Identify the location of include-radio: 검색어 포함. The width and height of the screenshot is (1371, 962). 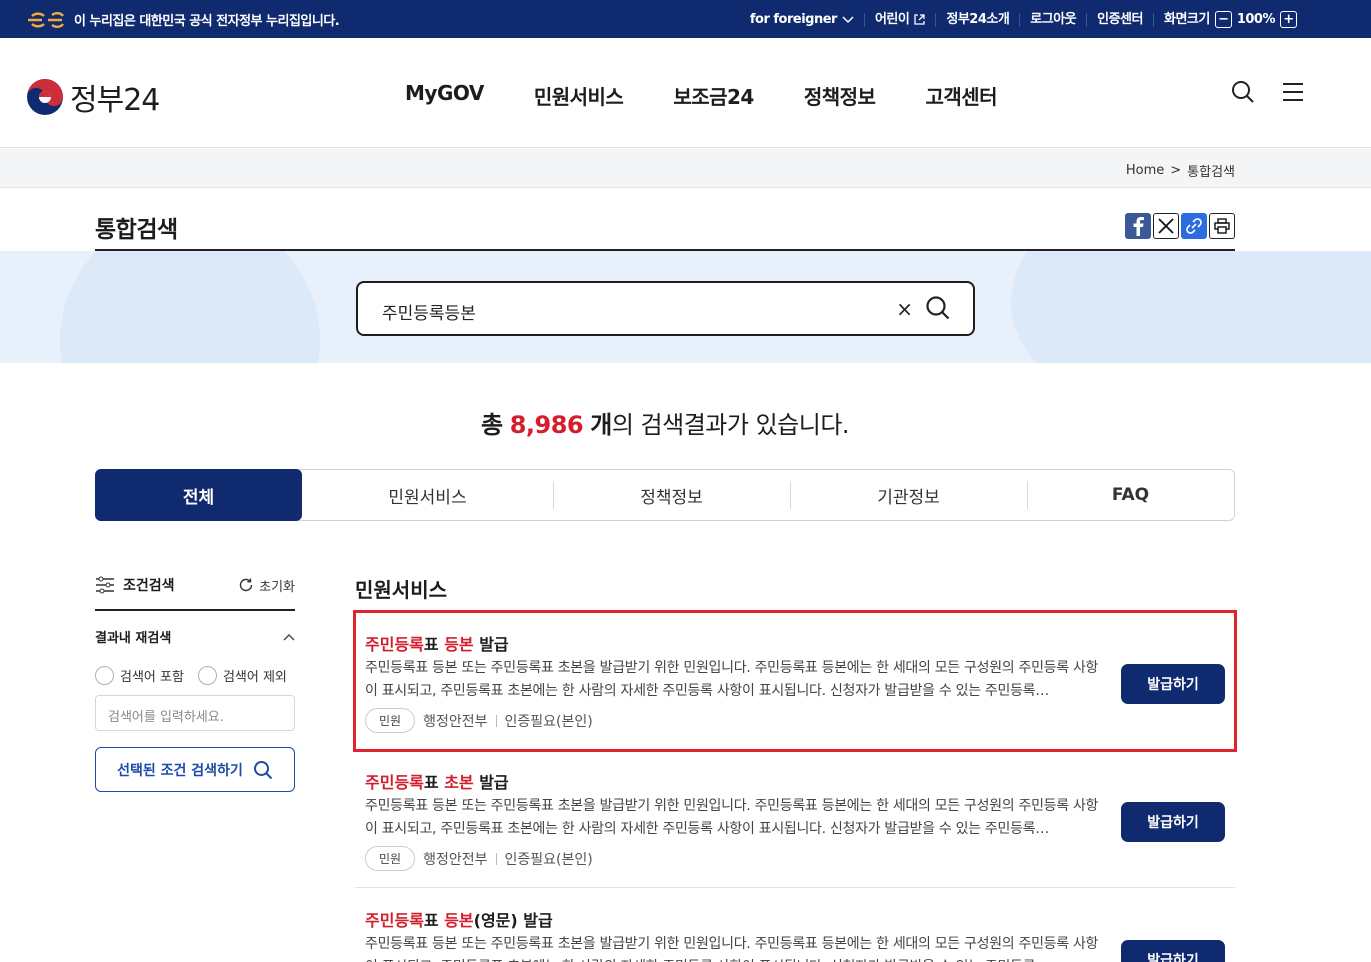
(139, 675).